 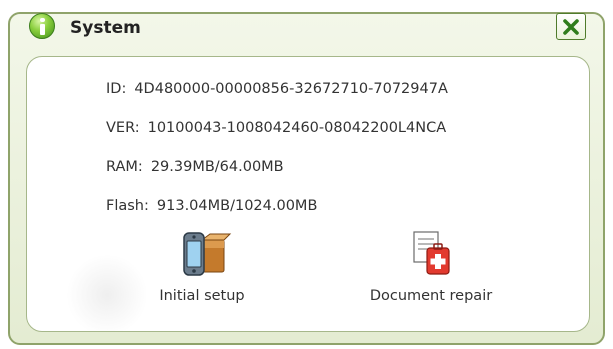 I want to click on ram-label: RAM:, so click(x=124, y=167).